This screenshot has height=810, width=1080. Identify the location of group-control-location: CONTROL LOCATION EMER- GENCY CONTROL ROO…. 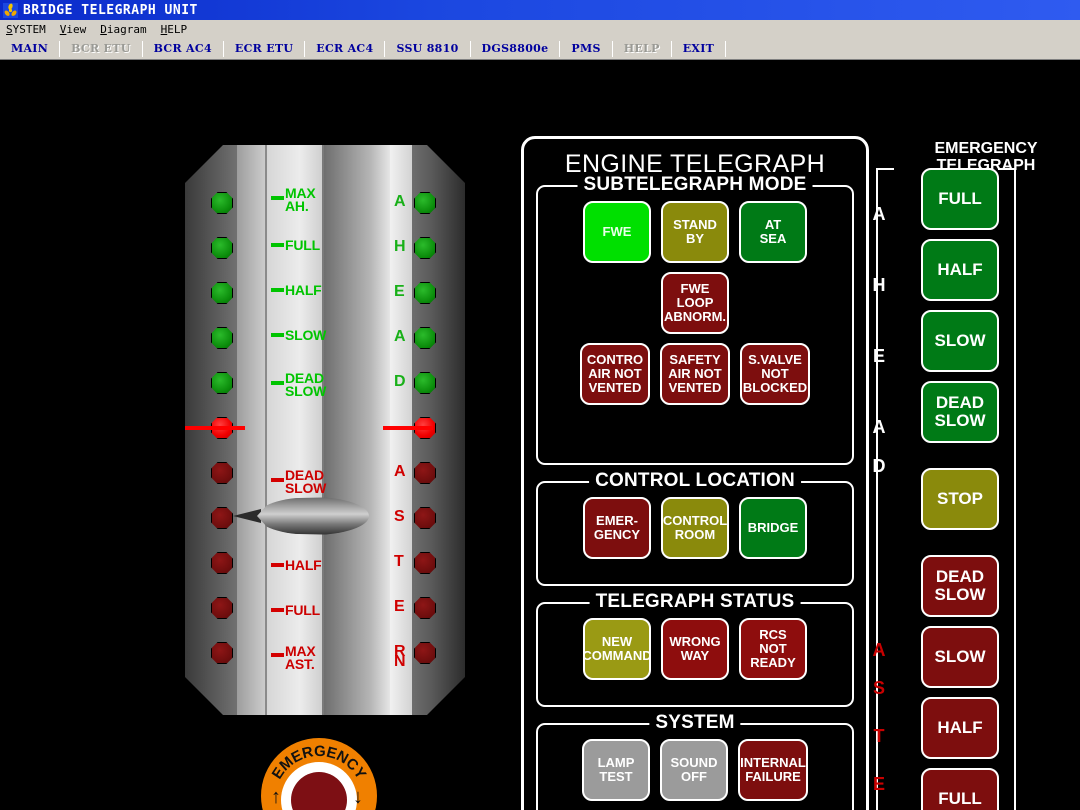
(695, 528).